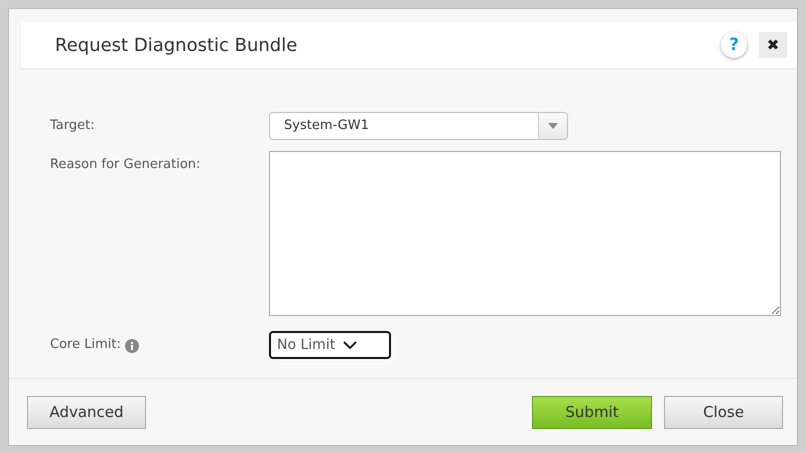 The image size is (806, 453). Describe the element at coordinates (330, 345) in the screenshot. I see `core-limit-select: No Limit` at that location.